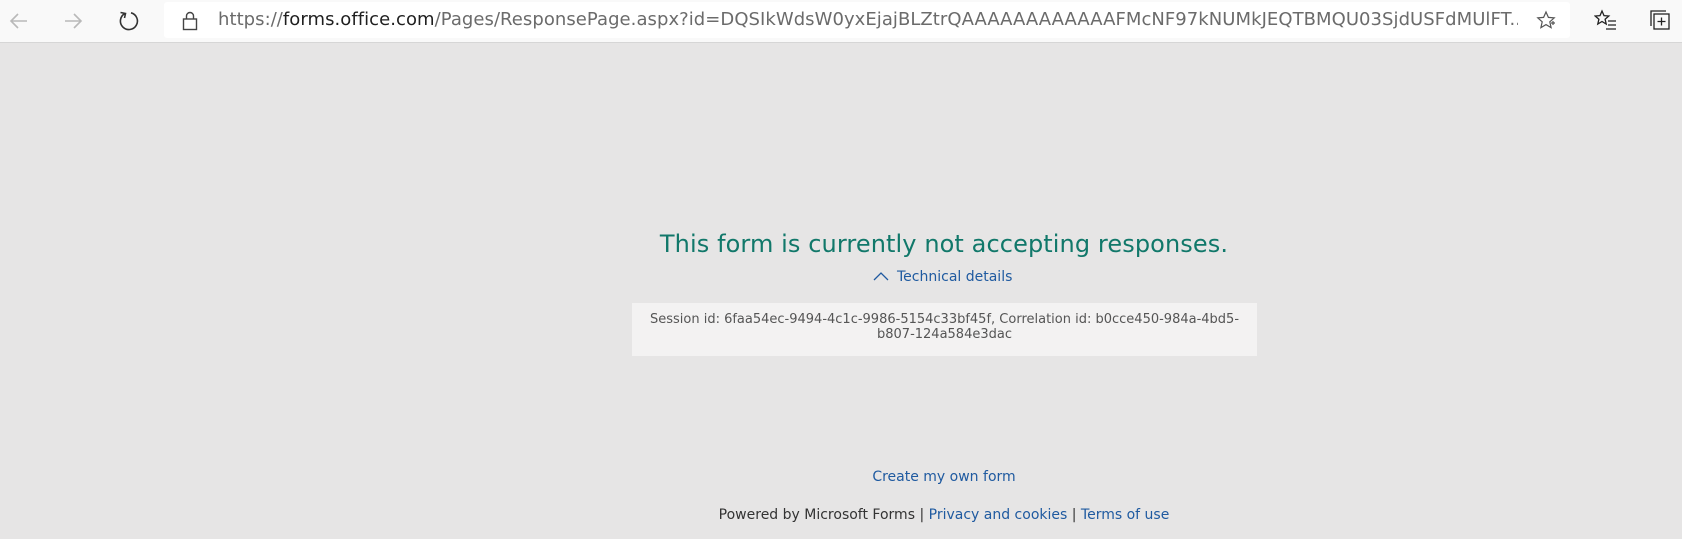 The image size is (1682, 539). Describe the element at coordinates (816, 515) in the screenshot. I see `powered-by-text: Powered by Microsoft Forms` at that location.